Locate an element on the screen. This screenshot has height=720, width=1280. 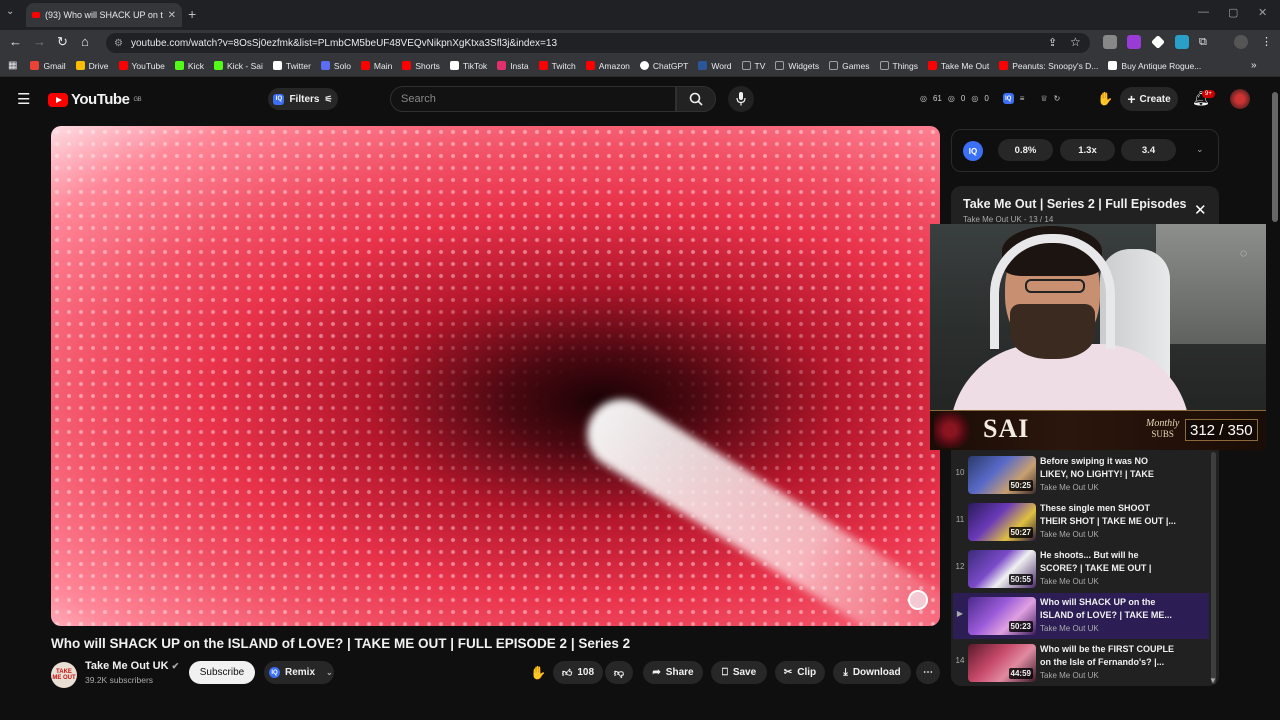
video-thumbnail: 50:25 is located at coordinates (1002, 475).